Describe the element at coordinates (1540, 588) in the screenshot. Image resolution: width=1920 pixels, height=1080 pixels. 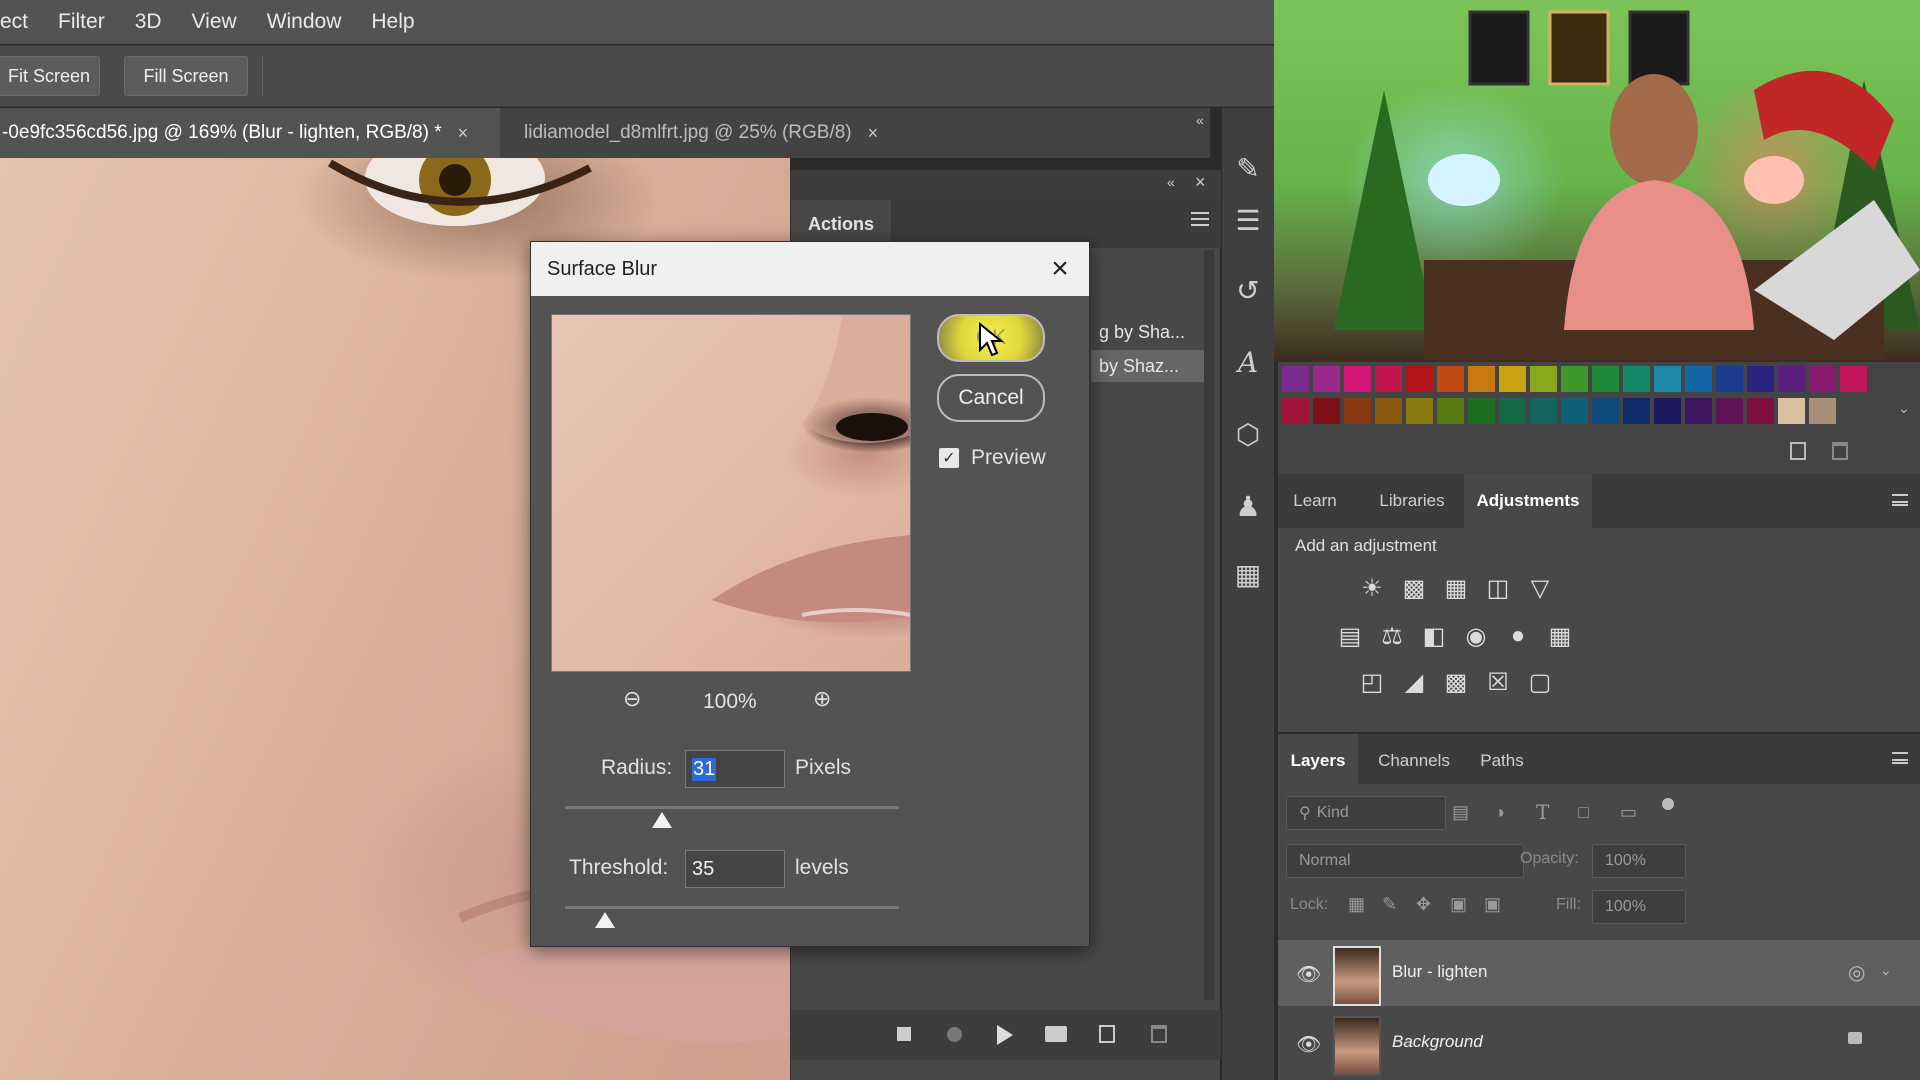
I see `vibrance-icon: ▽` at that location.